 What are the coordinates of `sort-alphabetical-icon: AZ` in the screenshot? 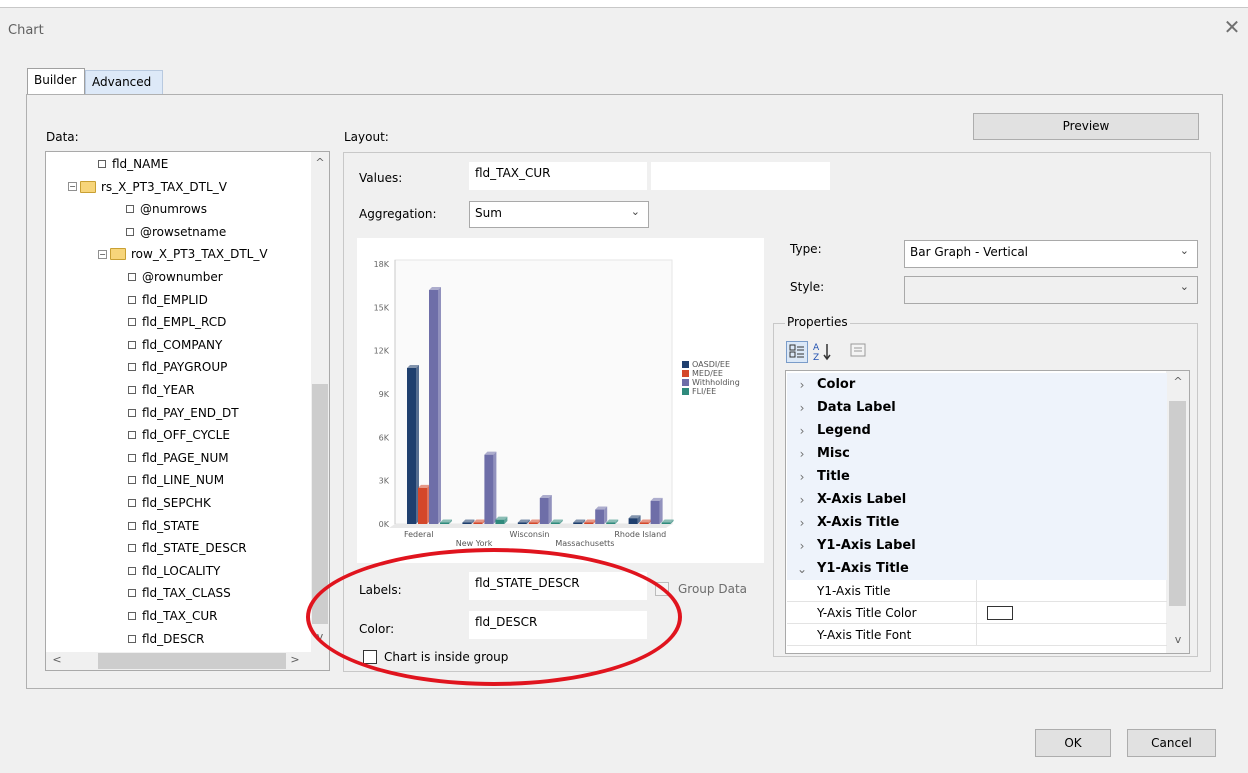 It's located at (823, 352).